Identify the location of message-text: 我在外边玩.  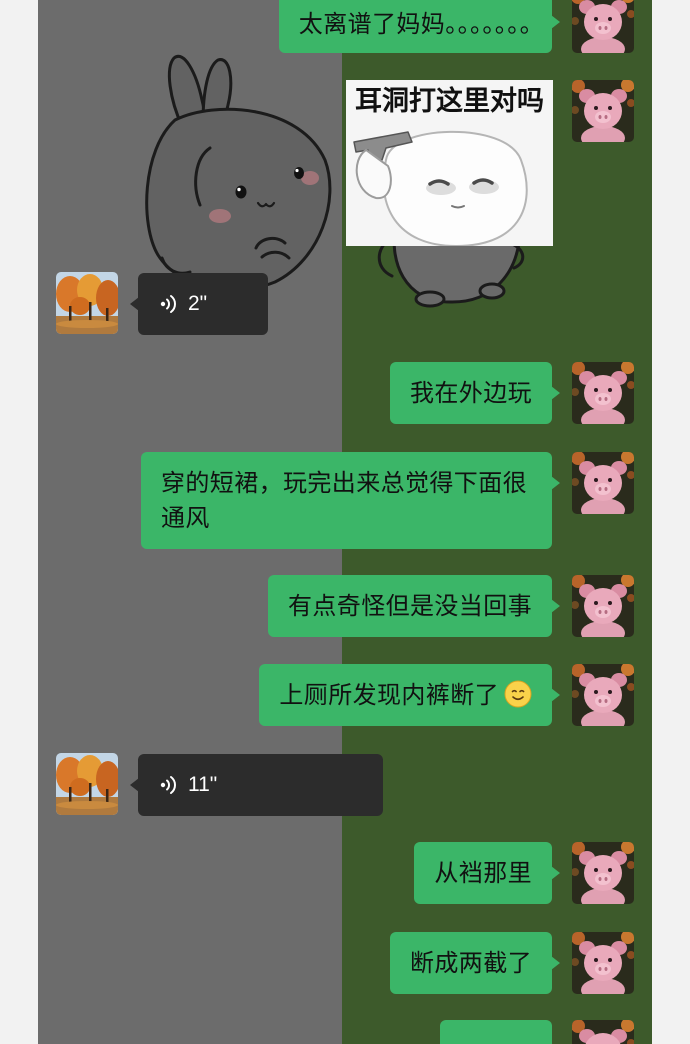
(471, 393).